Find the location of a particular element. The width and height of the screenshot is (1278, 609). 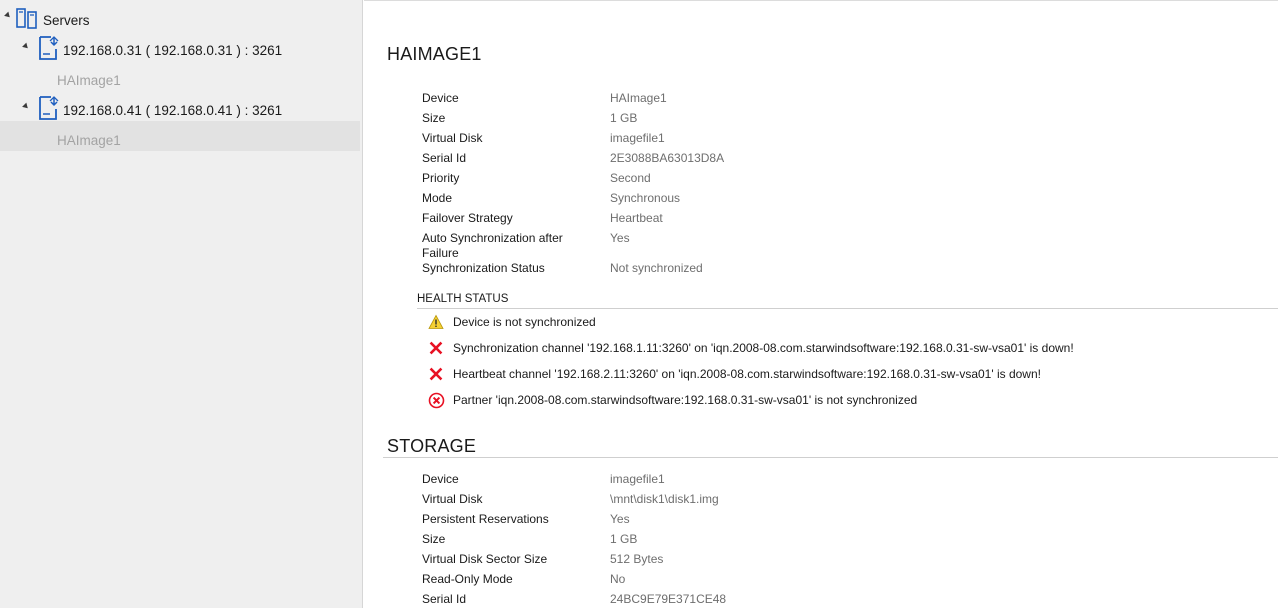

prop-name: Persistent Reservations is located at coordinates (485, 519).